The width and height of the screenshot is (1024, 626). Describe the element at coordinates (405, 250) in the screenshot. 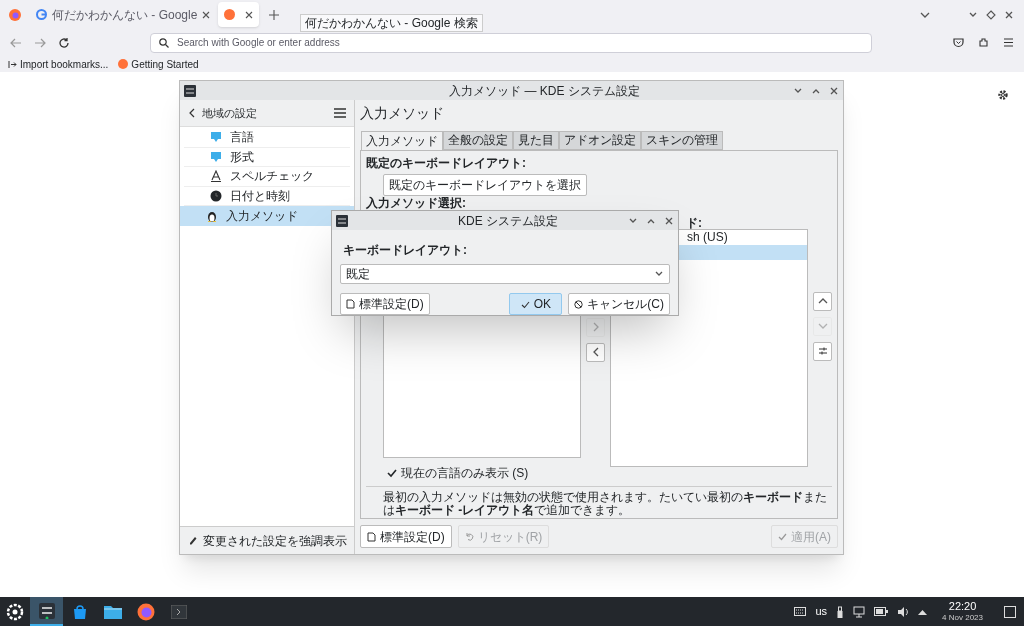

I see `field-label: キーボードレイアウト:` at that location.